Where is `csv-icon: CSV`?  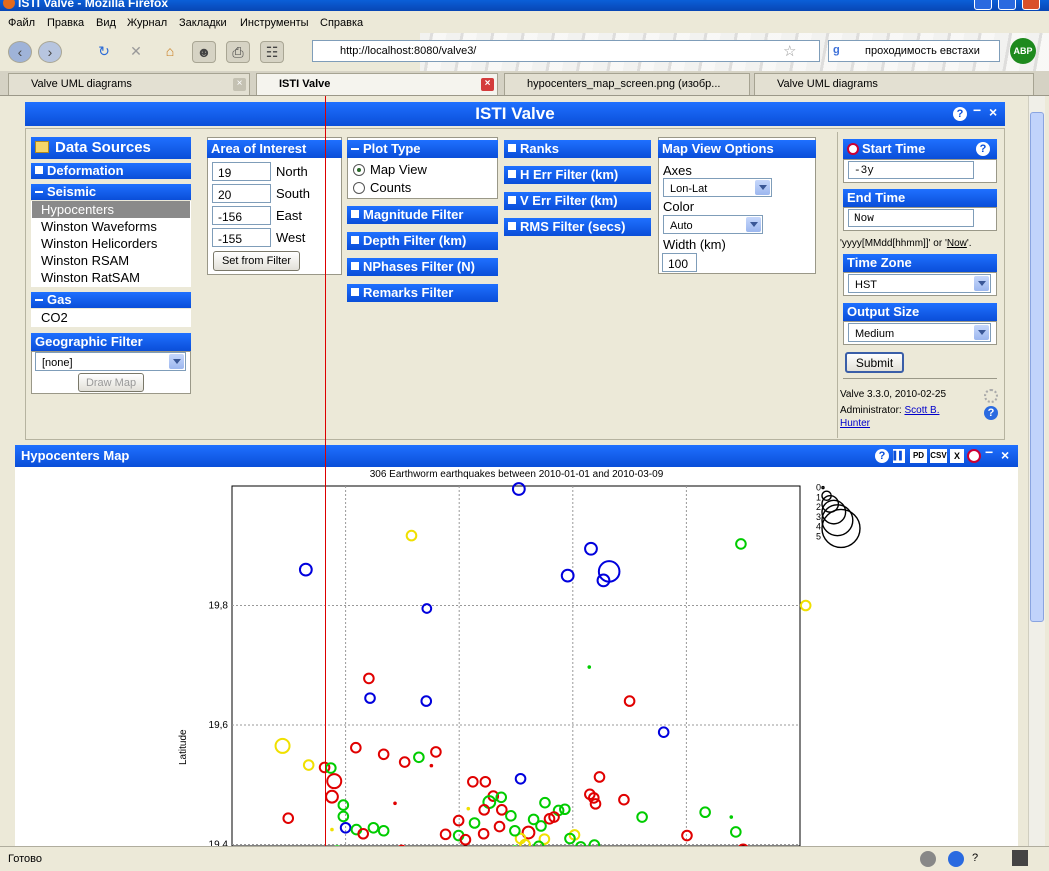 csv-icon: CSV is located at coordinates (938, 456).